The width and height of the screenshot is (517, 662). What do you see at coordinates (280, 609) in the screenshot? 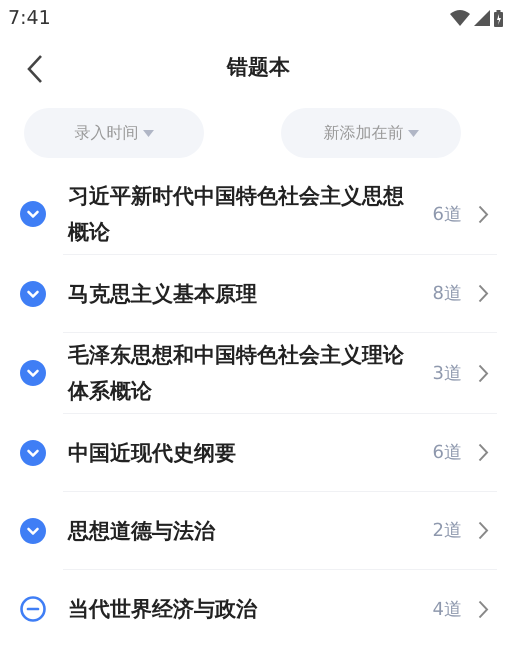
I see `subject-row: 当代世界经济与政治 4道` at bounding box center [280, 609].